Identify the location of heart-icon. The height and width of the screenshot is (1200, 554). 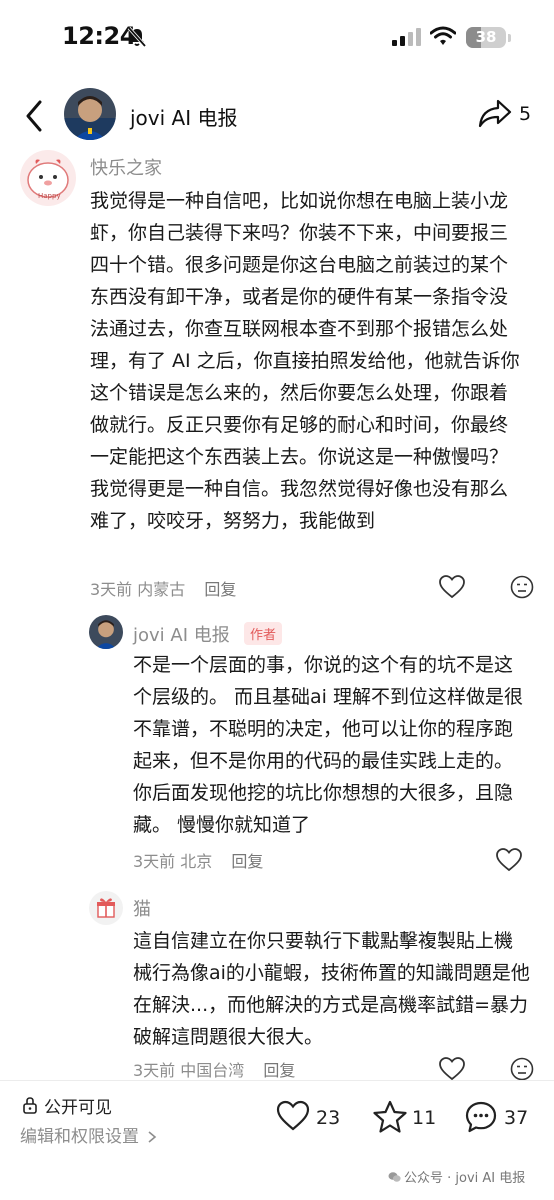
(293, 1116).